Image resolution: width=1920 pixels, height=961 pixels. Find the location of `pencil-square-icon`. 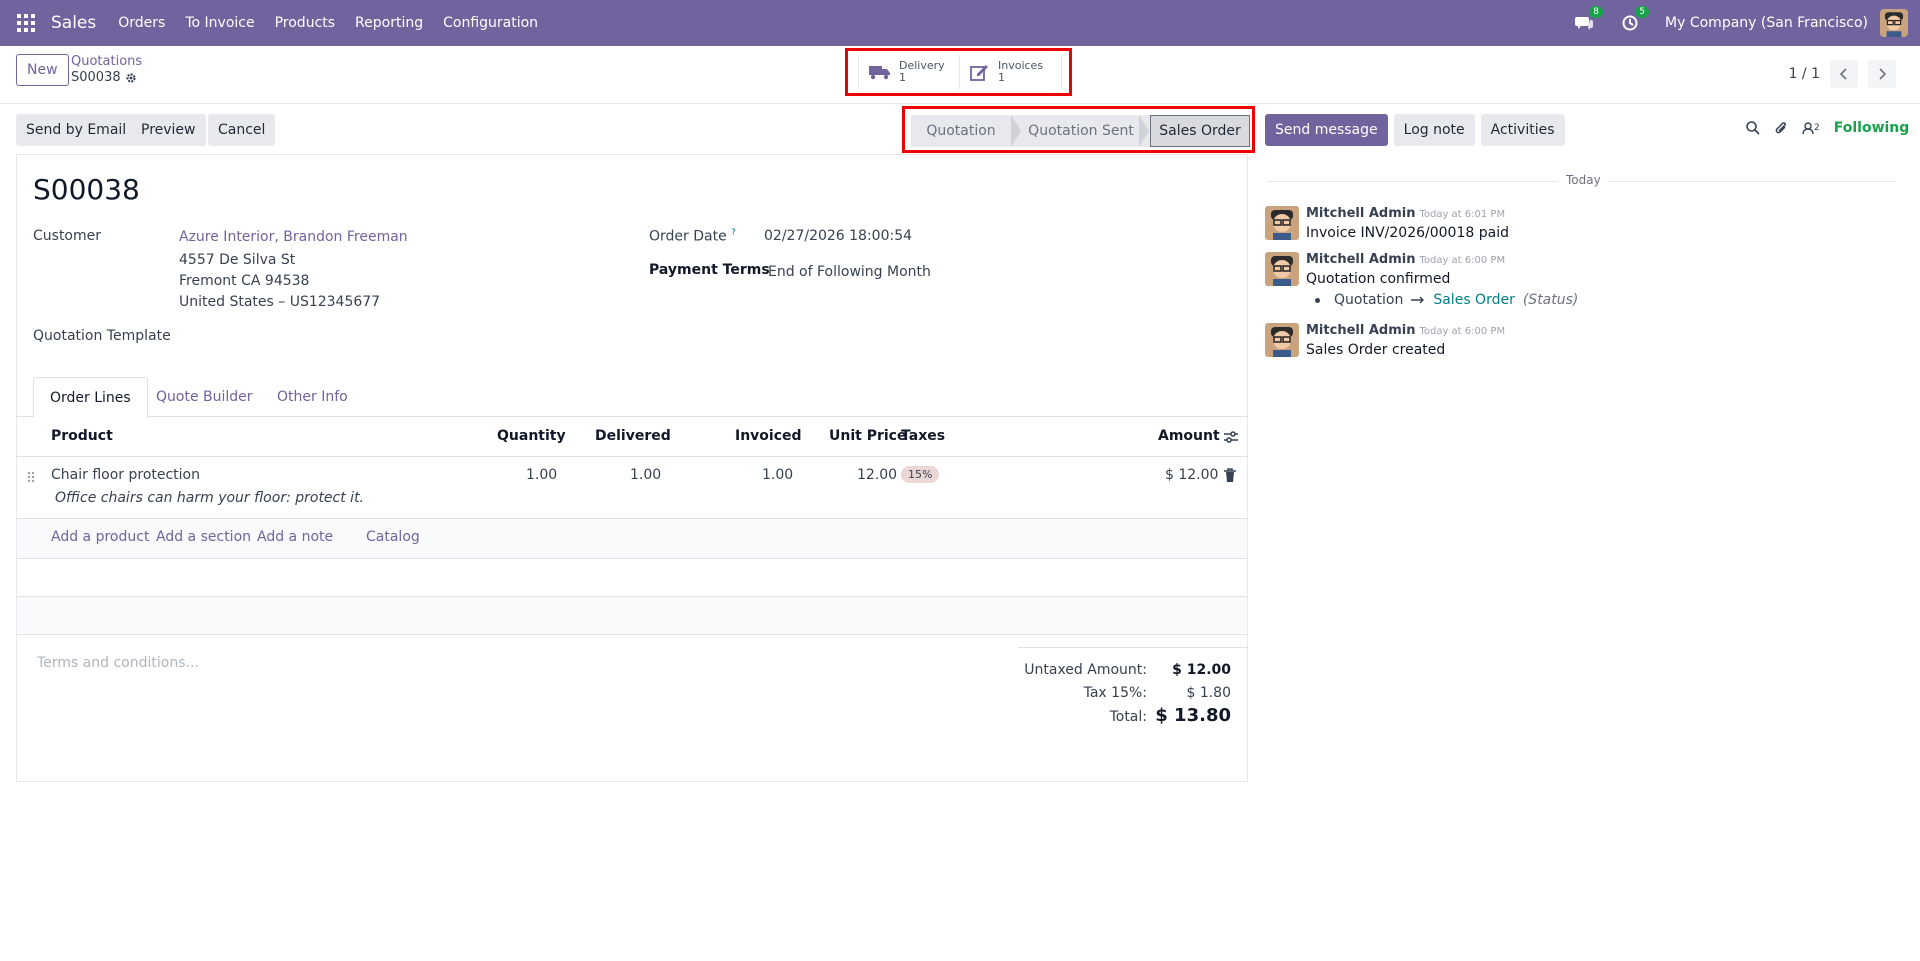

pencil-square-icon is located at coordinates (979, 73).